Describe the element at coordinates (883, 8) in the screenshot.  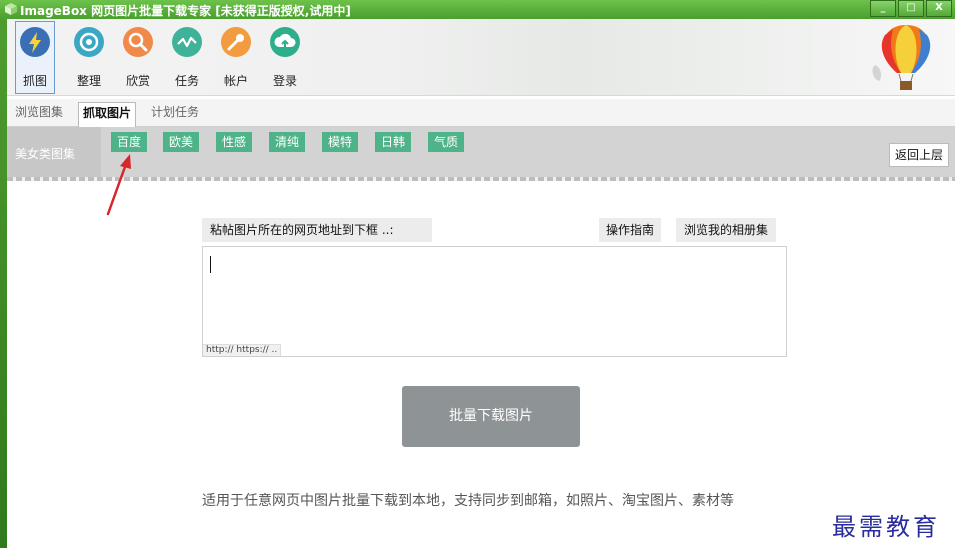
I see `minimize-button: _` at that location.